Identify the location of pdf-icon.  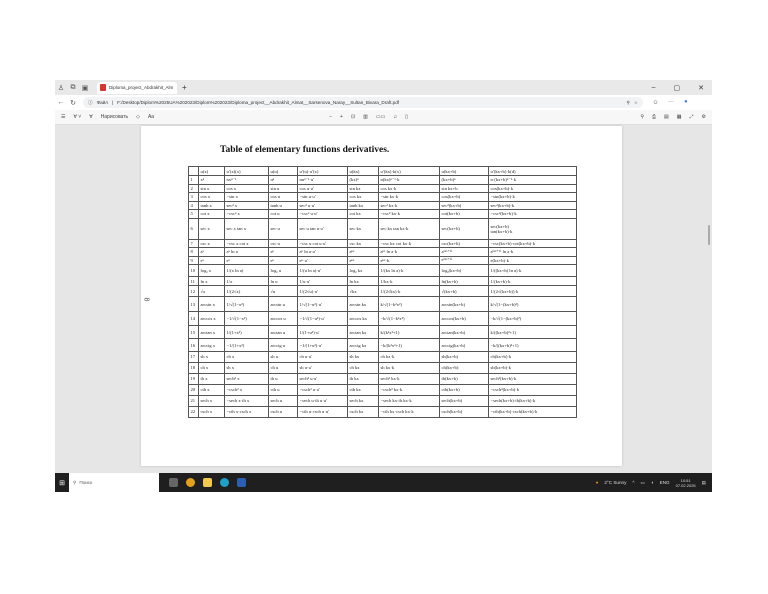
(103, 87).